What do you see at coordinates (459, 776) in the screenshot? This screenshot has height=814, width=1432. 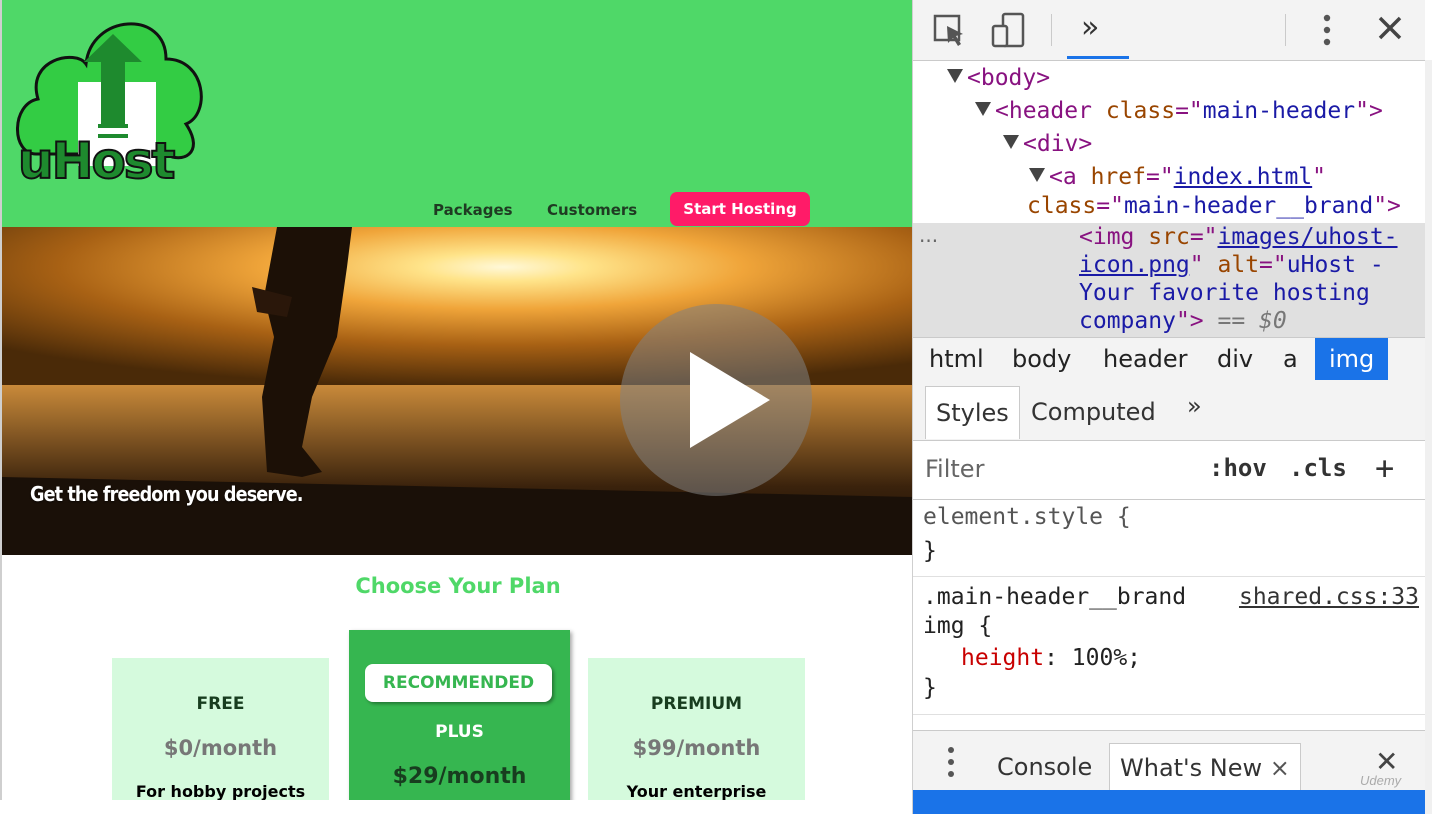 I see `plan-price: $29/month` at bounding box center [459, 776].